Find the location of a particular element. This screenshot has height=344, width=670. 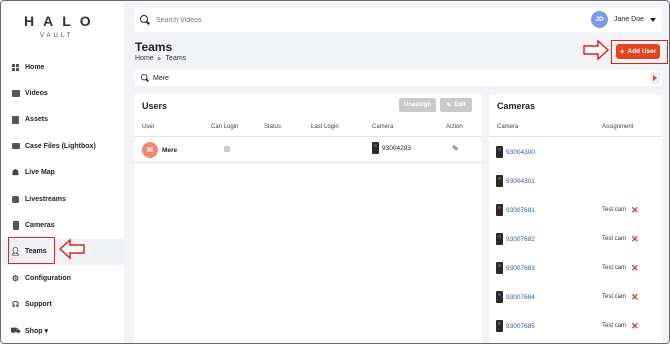

sidebar-item-label: Configuration is located at coordinates (48, 278).